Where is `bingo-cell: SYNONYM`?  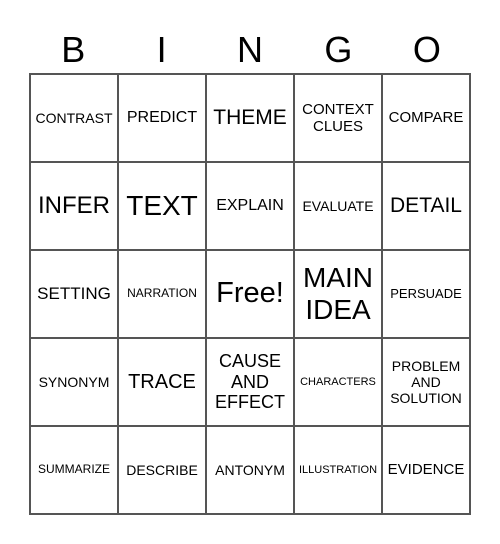
bingo-cell: SYNONYM is located at coordinates (74, 382).